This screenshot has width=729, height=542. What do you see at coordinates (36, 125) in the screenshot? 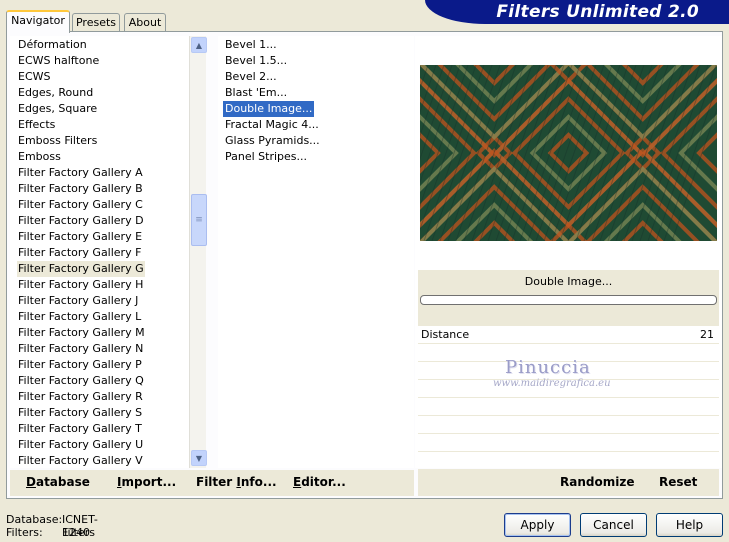
I see `category-item: Effects` at bounding box center [36, 125].